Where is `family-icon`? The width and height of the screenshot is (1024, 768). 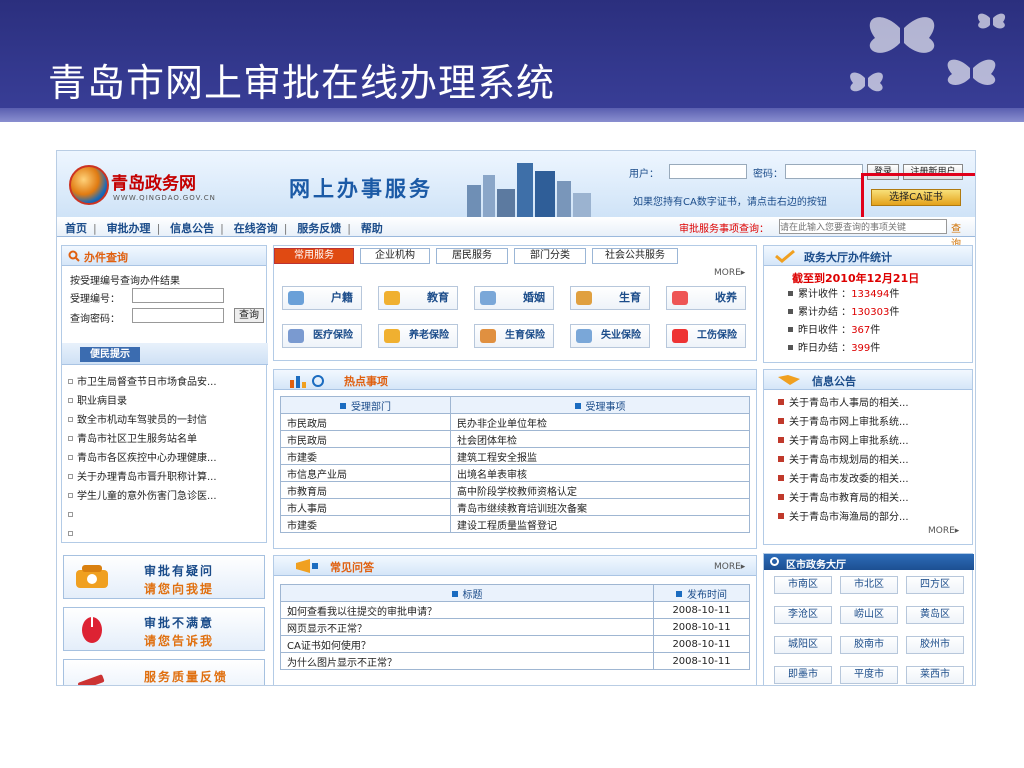 family-icon is located at coordinates (584, 298).